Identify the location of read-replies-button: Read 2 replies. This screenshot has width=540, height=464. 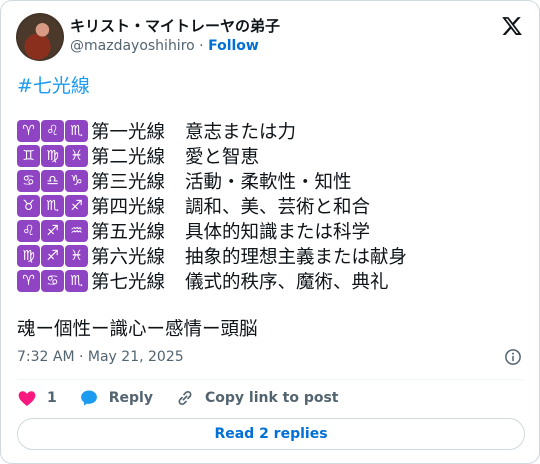
(271, 434).